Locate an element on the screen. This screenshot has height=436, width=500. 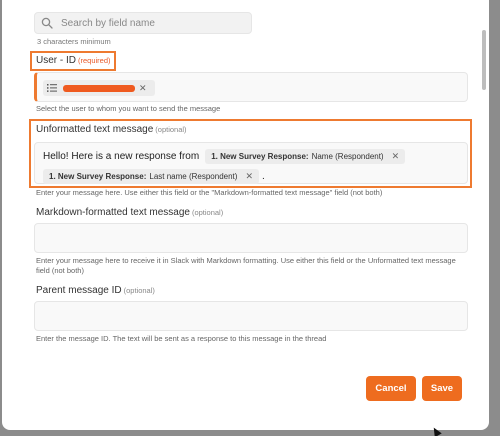
parent-label-text: Parent message ID is located at coordinates (79, 290).